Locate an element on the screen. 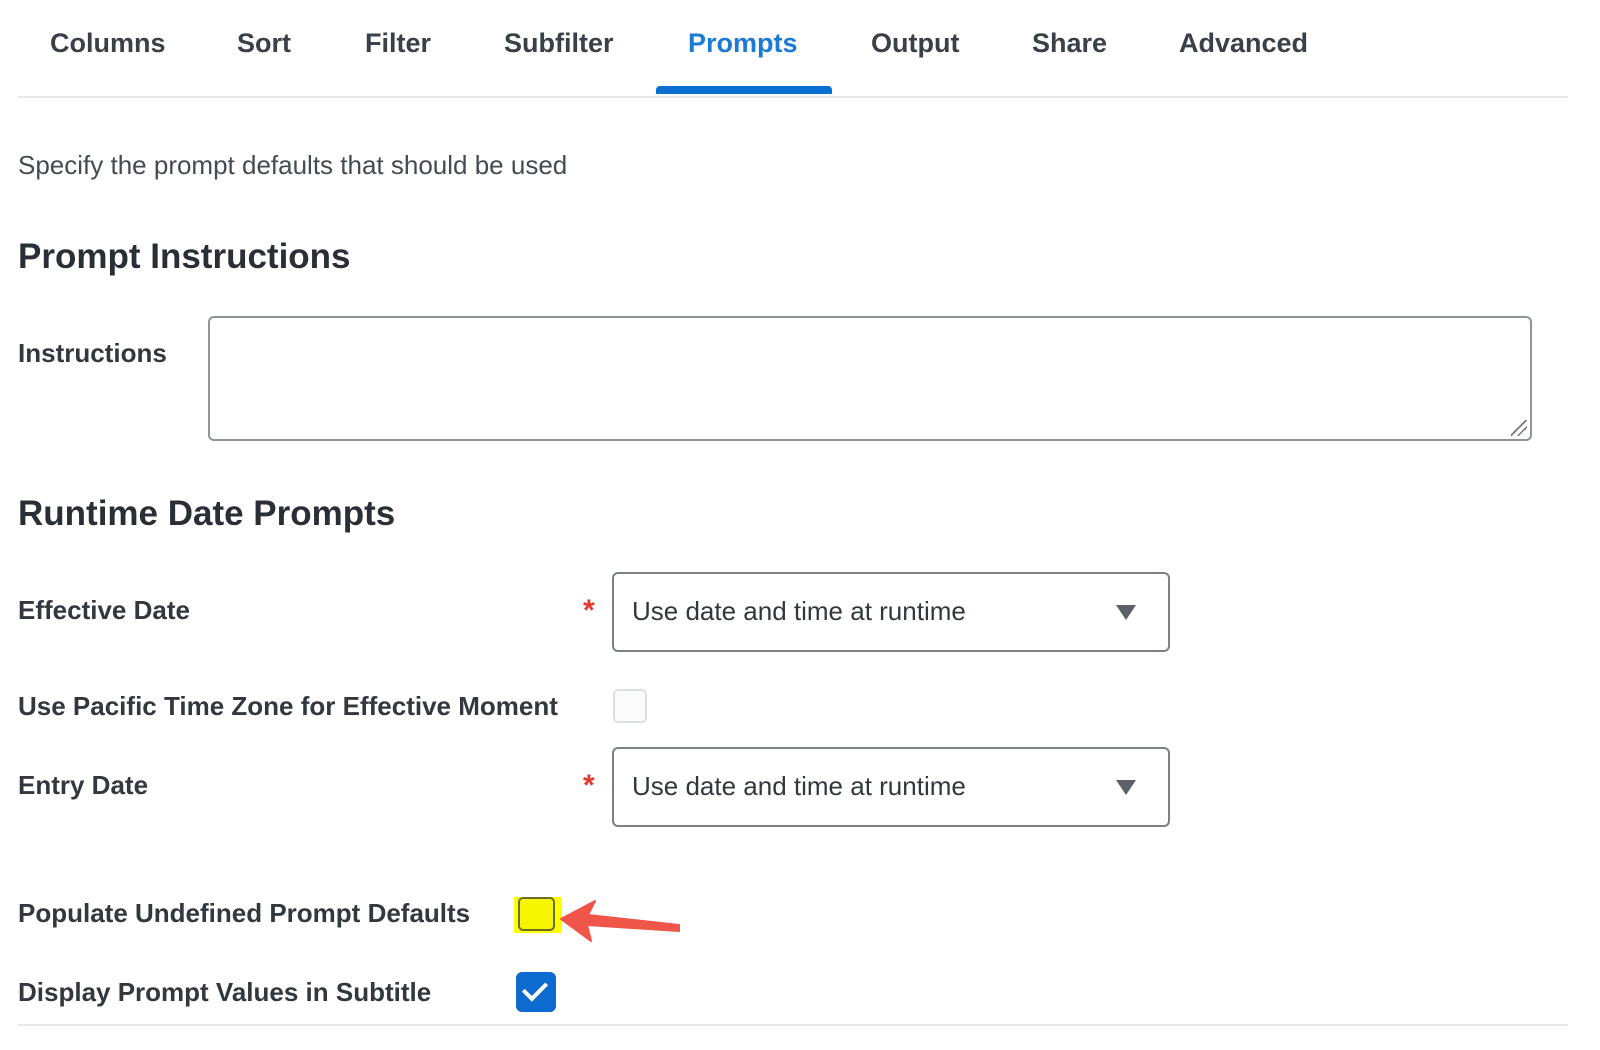 This screenshot has width=1600, height=1050. resize-grip-icon is located at coordinates (1519, 428).